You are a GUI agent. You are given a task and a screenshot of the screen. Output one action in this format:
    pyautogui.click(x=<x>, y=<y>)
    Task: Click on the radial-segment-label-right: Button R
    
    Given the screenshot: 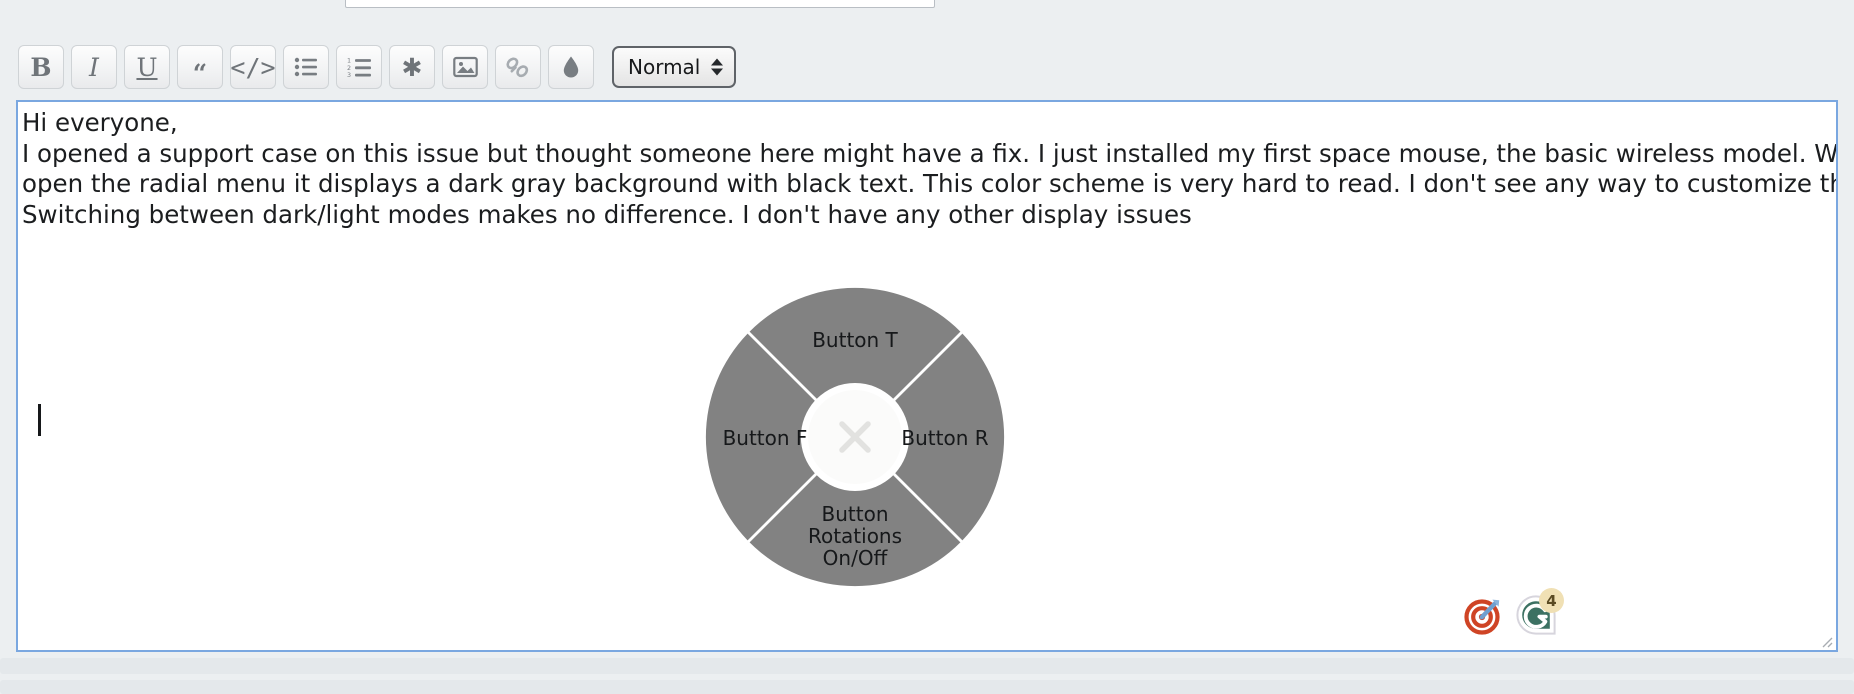 What is the action you would take?
    pyautogui.click(x=945, y=438)
    